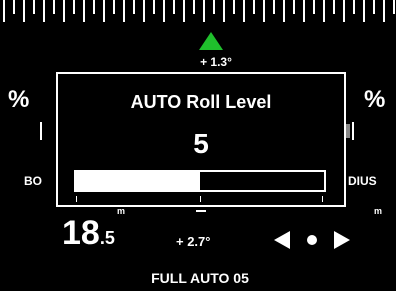  I want to click on right-arrow-icon, so click(342, 240).